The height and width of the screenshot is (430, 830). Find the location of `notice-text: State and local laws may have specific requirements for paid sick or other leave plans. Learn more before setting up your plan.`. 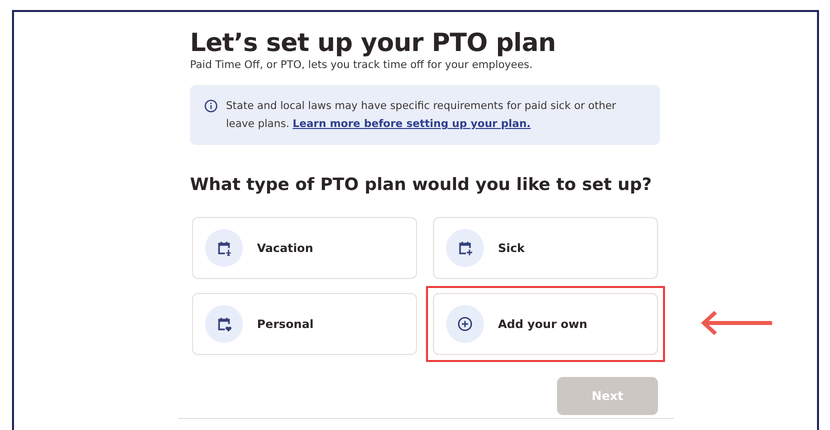

notice-text: State and local laws may have specific requirements for paid sick or other leave plans. Learn more before setting up your plan. is located at coordinates (422, 115).